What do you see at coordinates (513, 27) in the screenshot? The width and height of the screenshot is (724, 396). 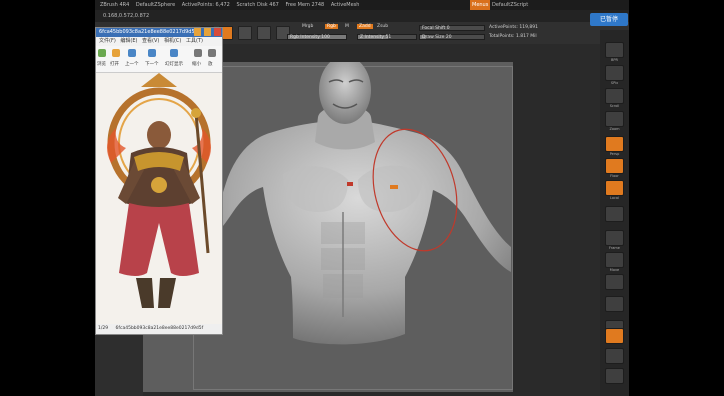 I see `active-points-readout: ActivePoints: 119,891` at bounding box center [513, 27].